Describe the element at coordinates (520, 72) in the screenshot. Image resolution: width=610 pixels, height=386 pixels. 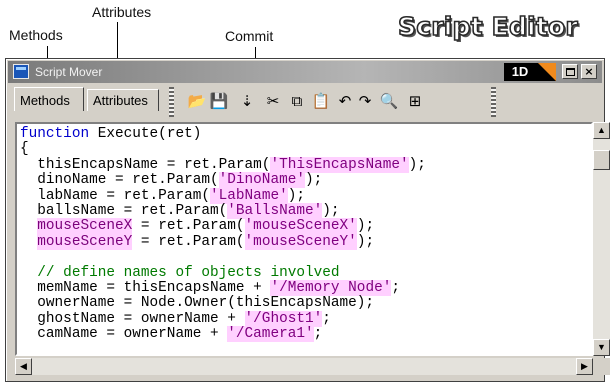
I see `dimension-badge: 1D` at that location.